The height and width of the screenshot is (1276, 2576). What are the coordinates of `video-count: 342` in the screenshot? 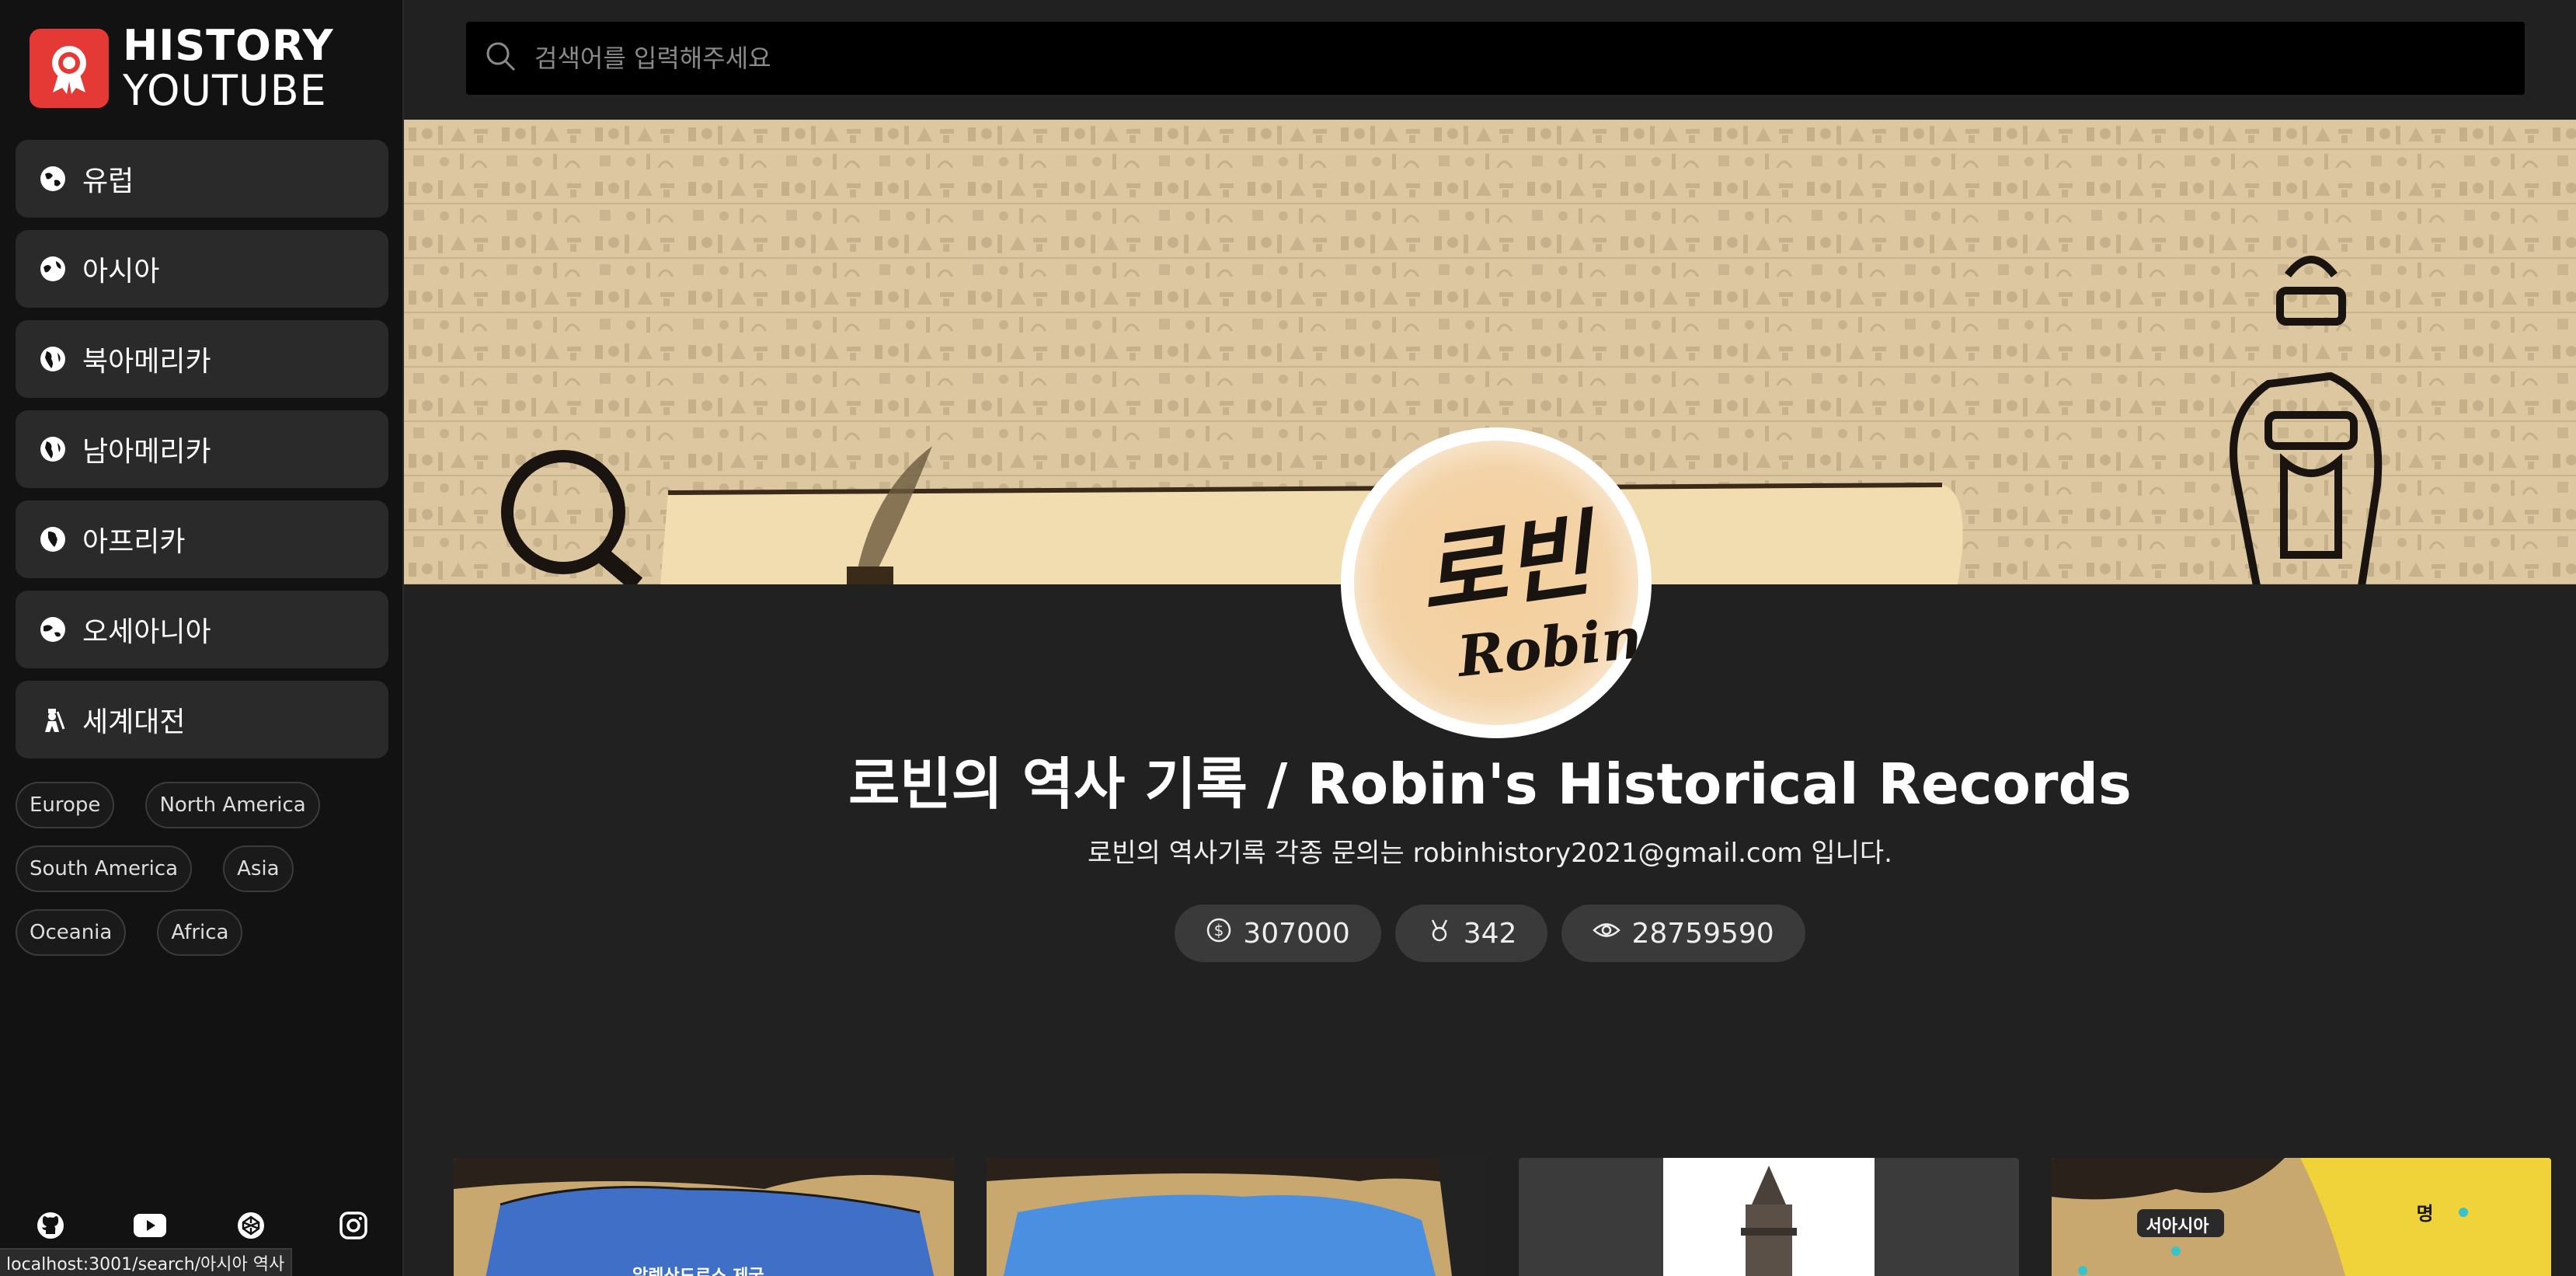 It's located at (1471, 933).